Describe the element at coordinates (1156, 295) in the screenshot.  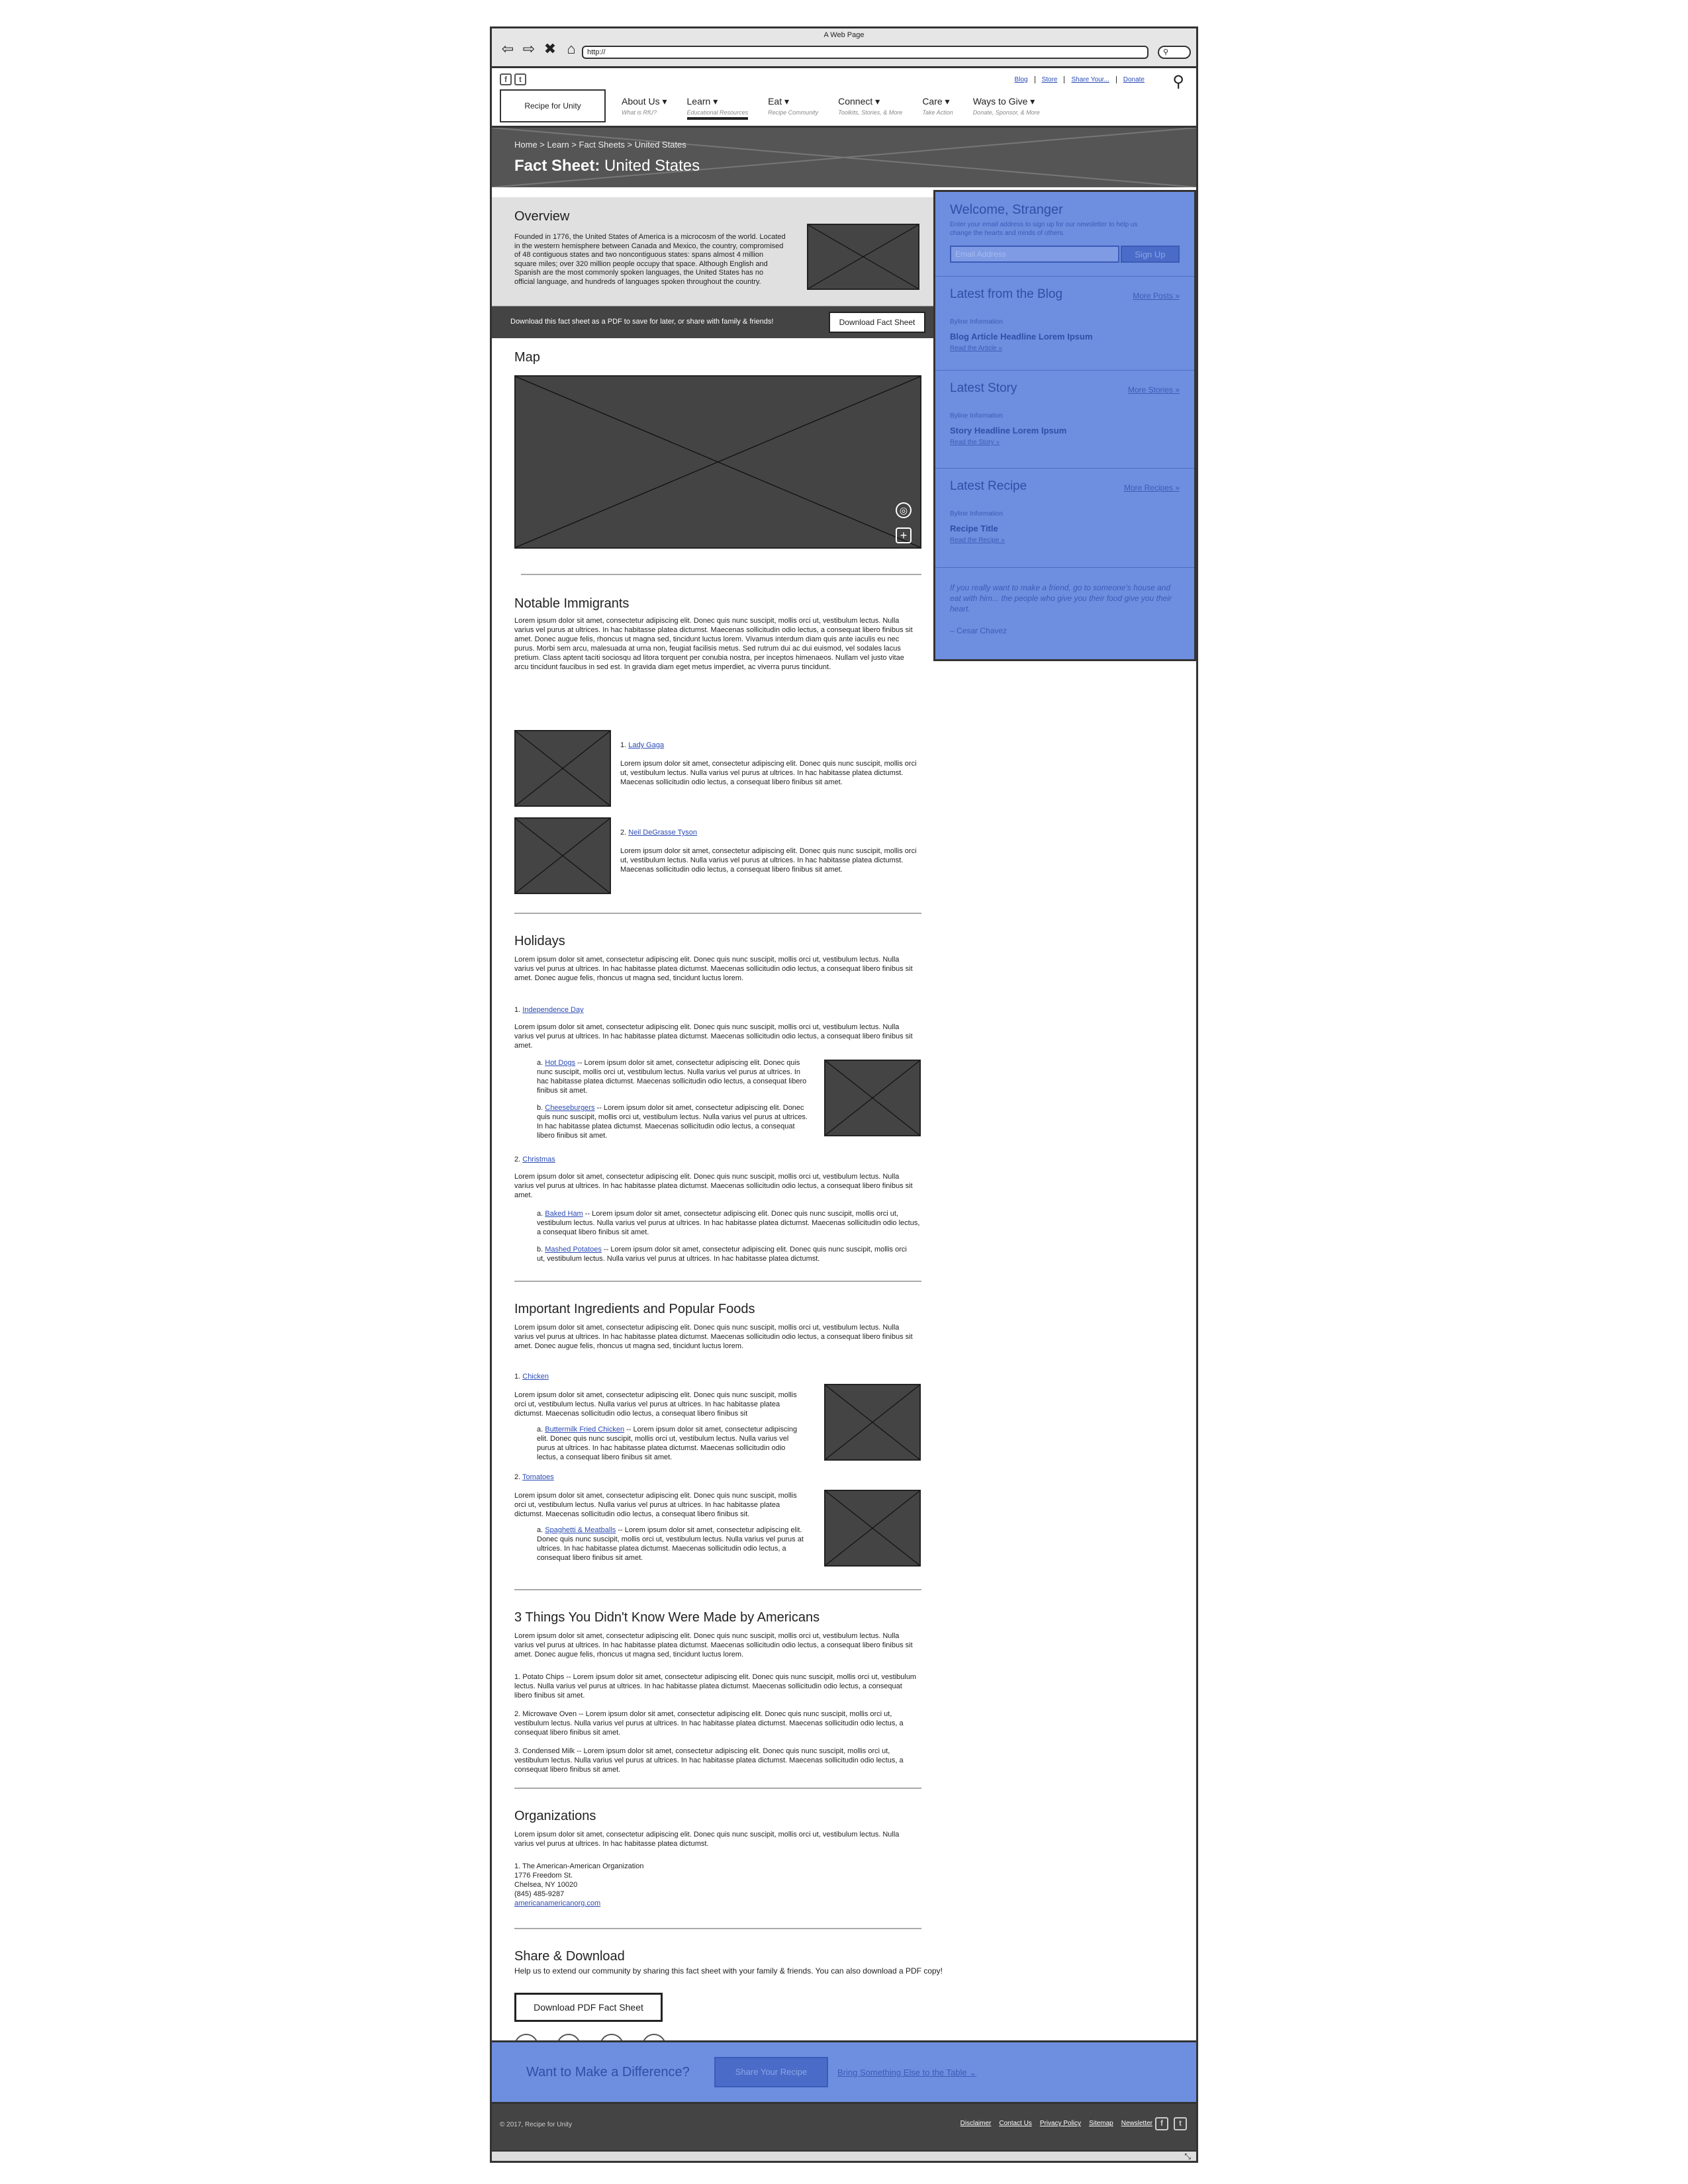
I see `more-posts-link: More Posts »` at that location.